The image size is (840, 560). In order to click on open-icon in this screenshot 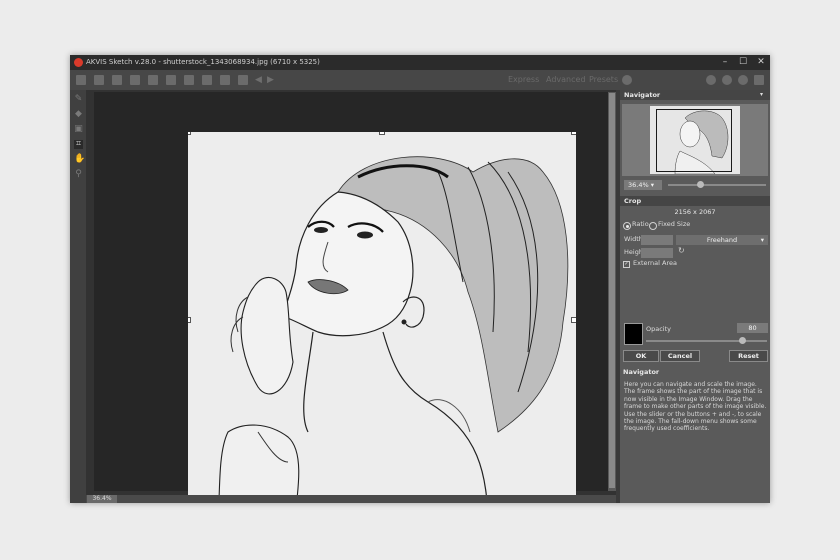, I will do `click(81, 80)`.